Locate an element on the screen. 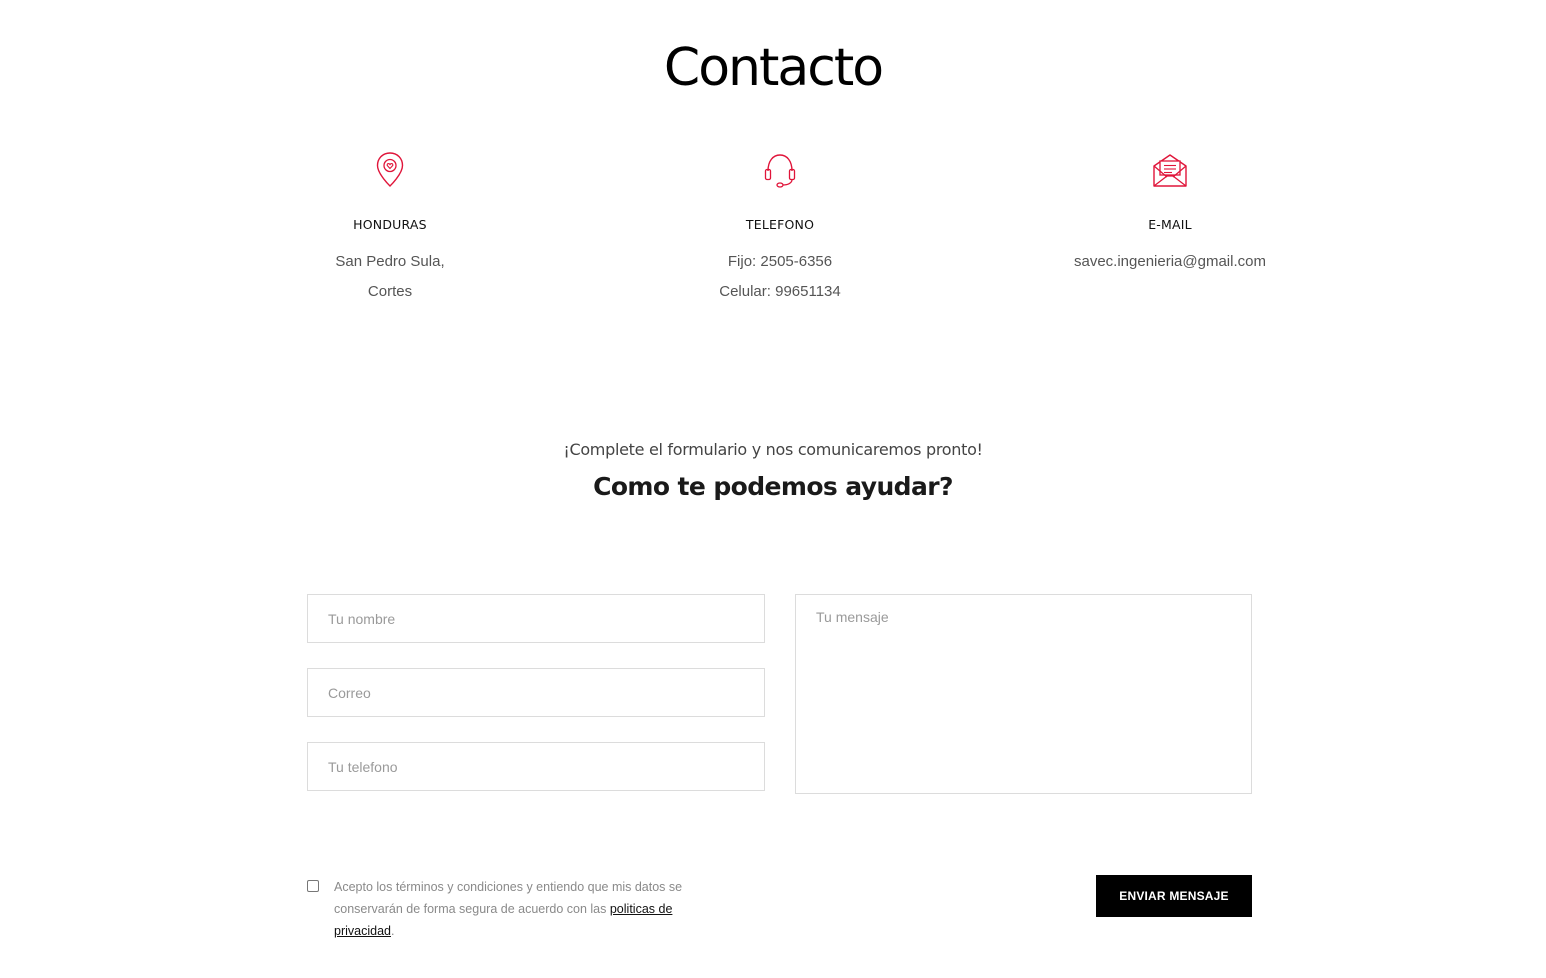 The width and height of the screenshot is (1546, 978). form-heading: Como te podemos ayudar? is located at coordinates (773, 486).